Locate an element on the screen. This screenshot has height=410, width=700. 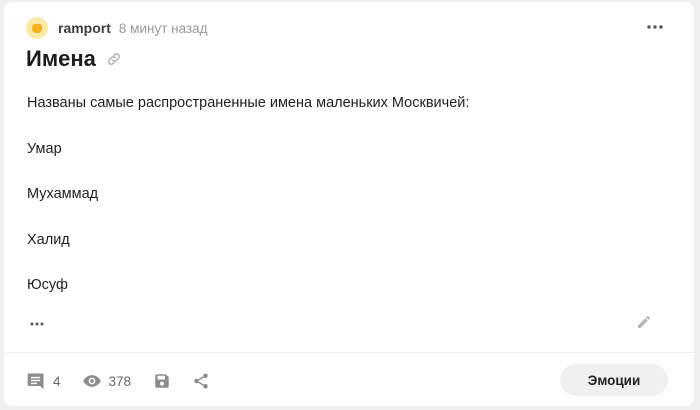
eye-icon is located at coordinates (91, 381).